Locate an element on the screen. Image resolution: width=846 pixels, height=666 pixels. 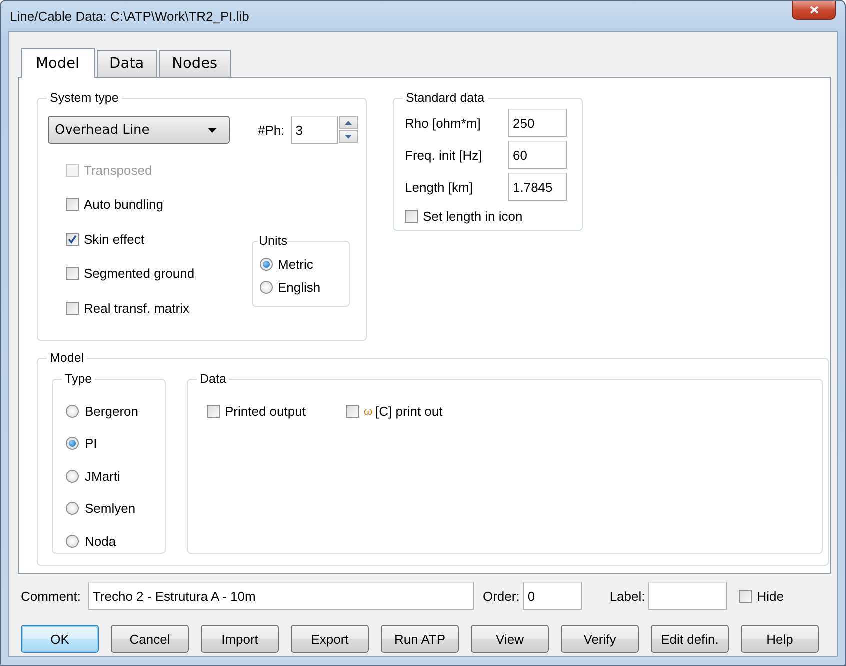
checkbox-label: [C] print out is located at coordinates (409, 411).